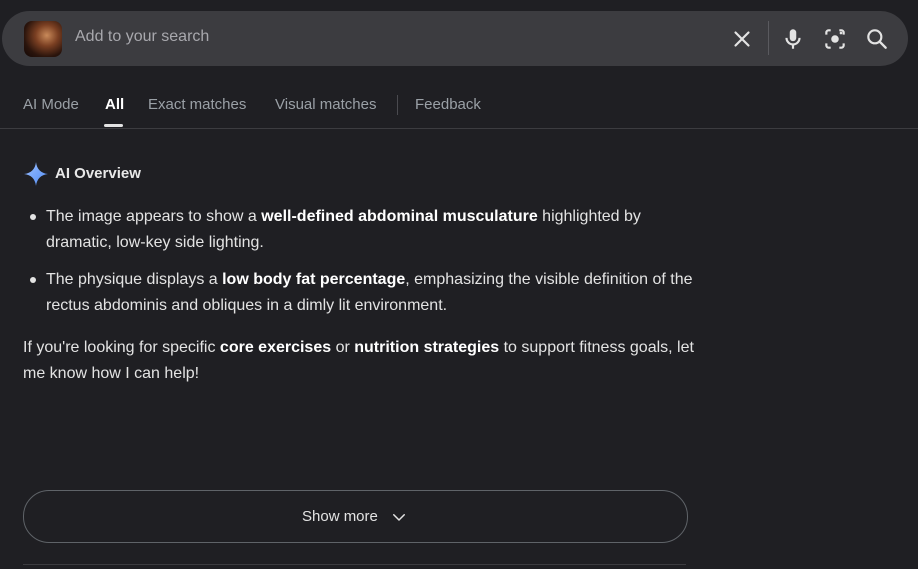 Image resolution: width=918 pixels, height=569 pixels. Describe the element at coordinates (142, 37) in the screenshot. I see `search-input: Add to your search` at that location.